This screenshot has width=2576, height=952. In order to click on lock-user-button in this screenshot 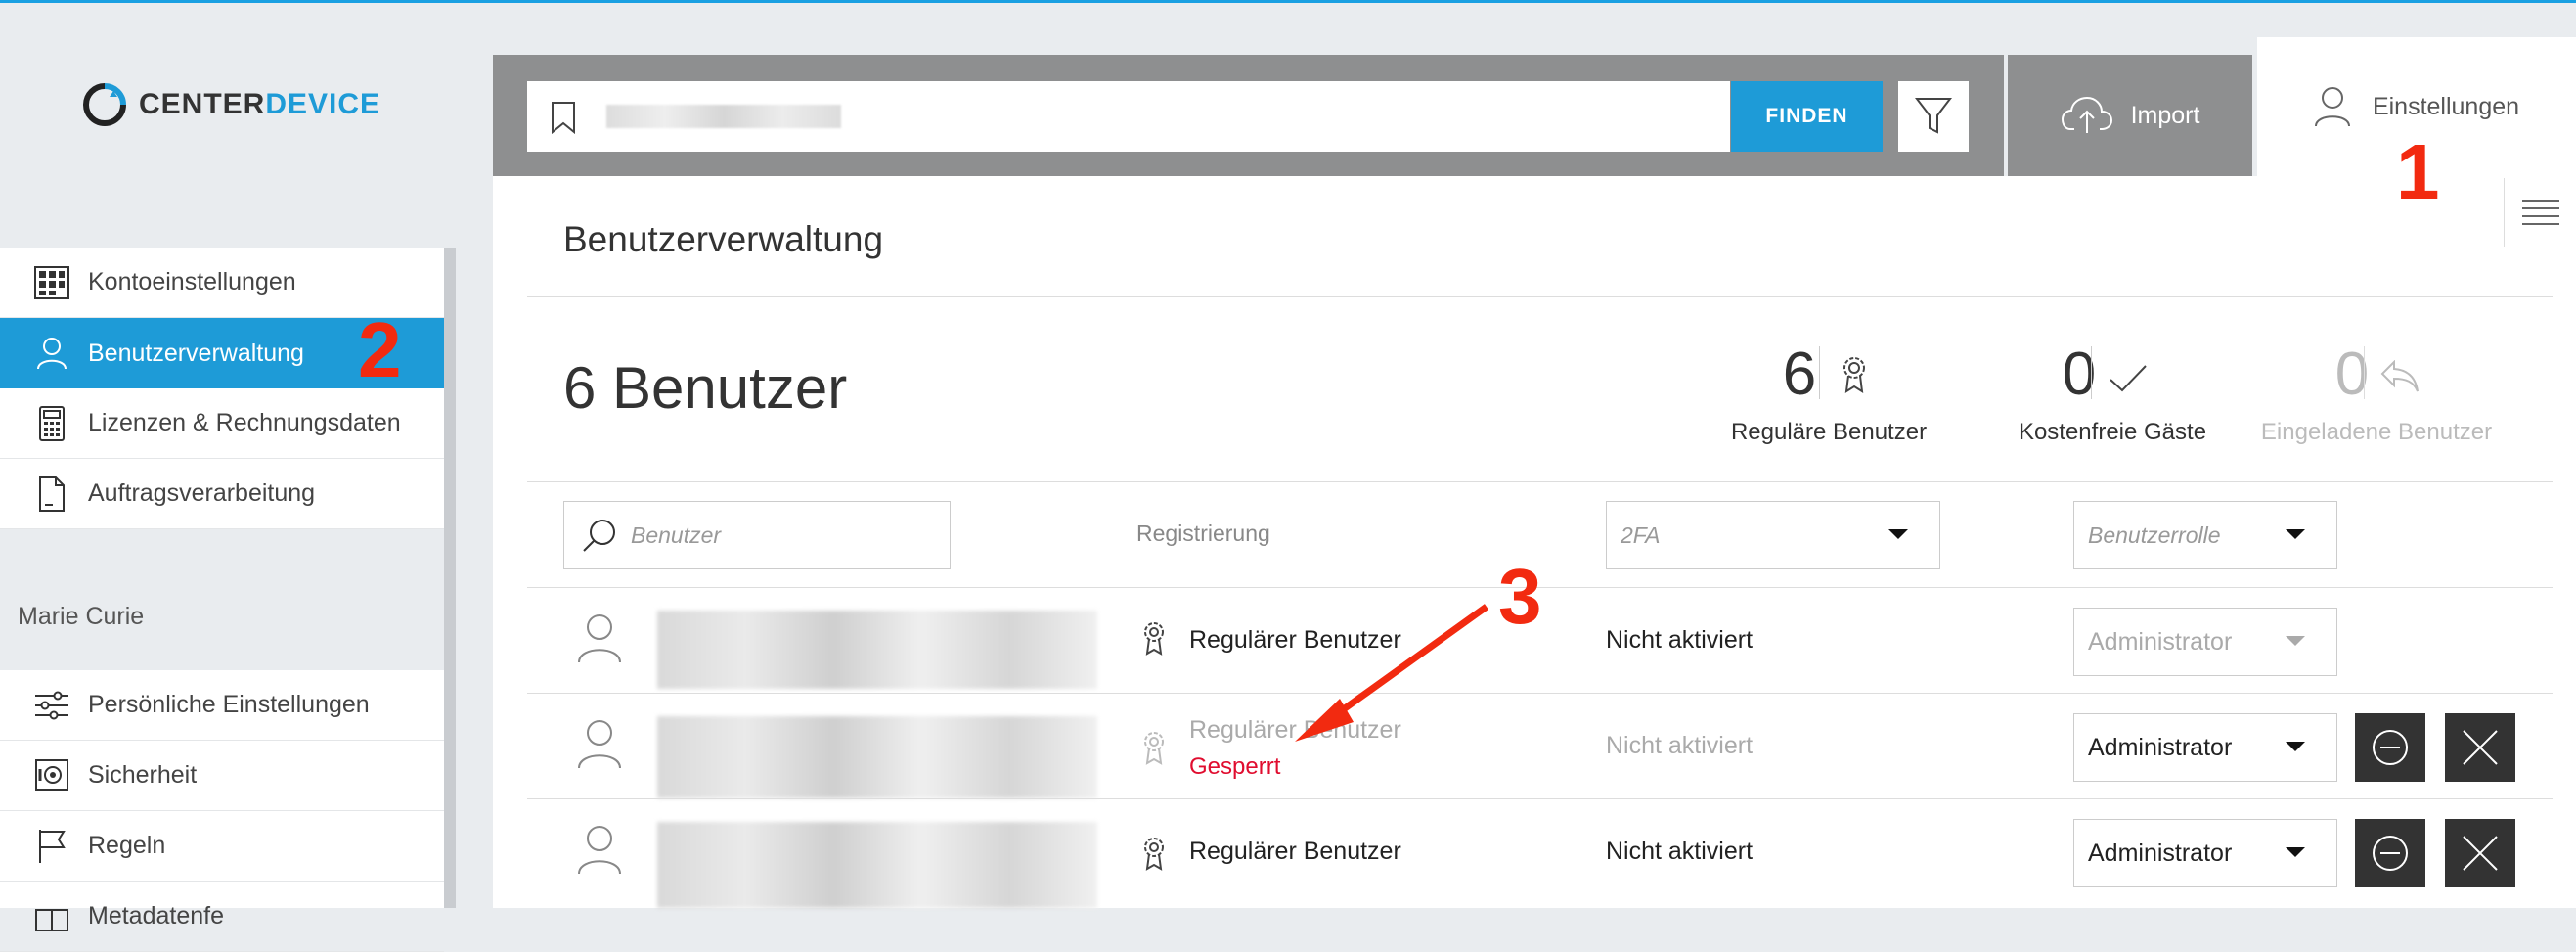, I will do `click(2390, 853)`.